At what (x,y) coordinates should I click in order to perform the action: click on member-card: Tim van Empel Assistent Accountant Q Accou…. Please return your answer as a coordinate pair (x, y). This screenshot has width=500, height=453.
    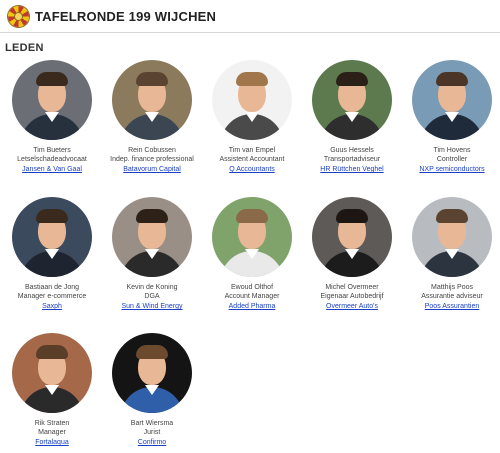
    Looking at the image, I should click on (252, 117).